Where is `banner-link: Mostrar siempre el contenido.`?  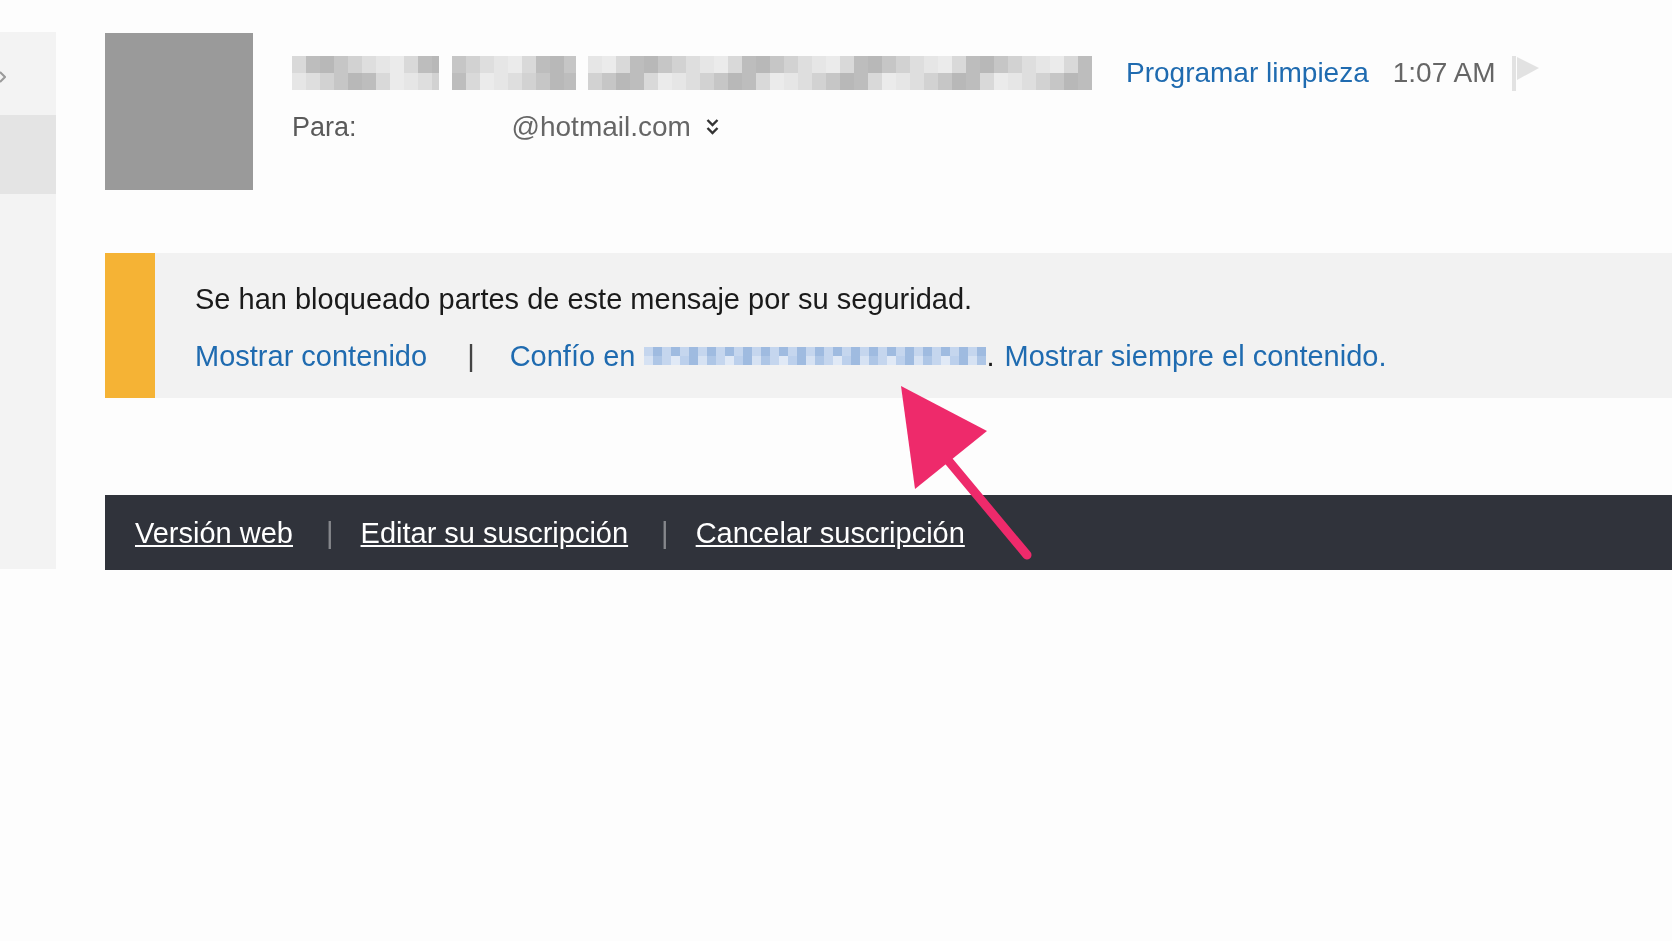
banner-link: Mostrar siempre el contenido. is located at coordinates (1195, 356).